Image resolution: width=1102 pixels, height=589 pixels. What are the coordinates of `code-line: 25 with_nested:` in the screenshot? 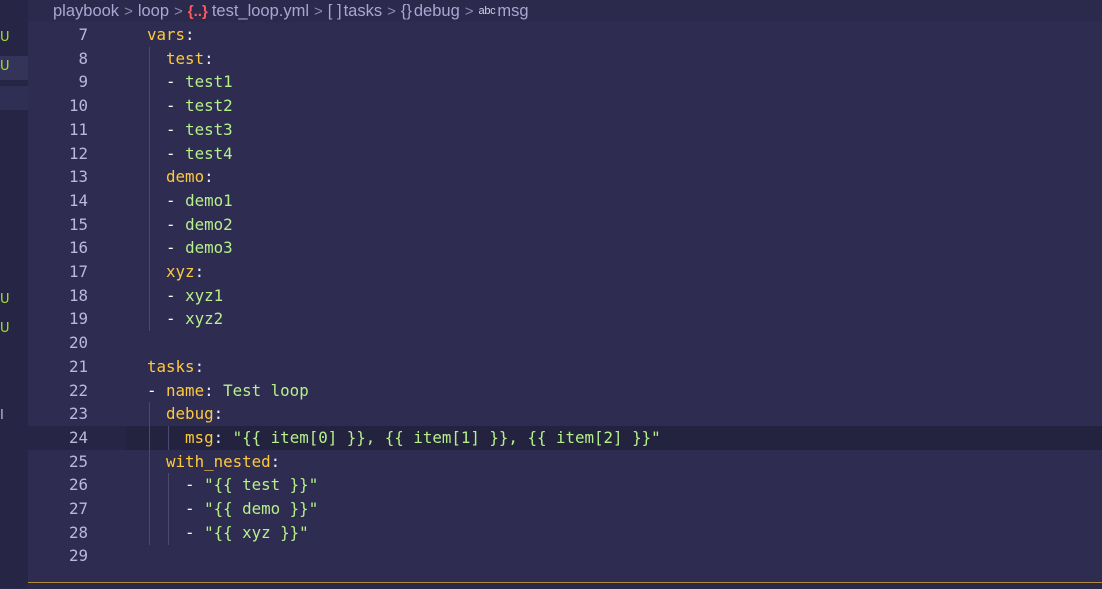 It's located at (565, 461).